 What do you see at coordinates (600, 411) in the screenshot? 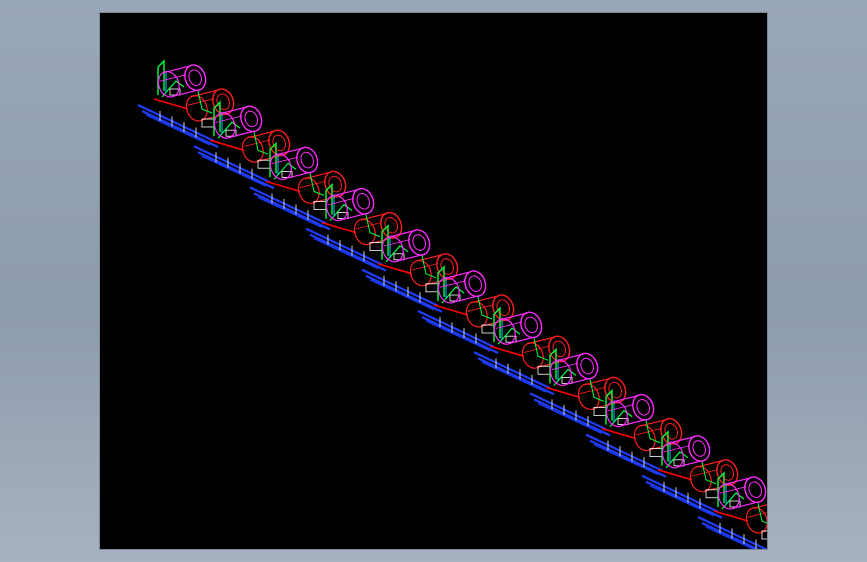
I see `assembly-8-support-block` at bounding box center [600, 411].